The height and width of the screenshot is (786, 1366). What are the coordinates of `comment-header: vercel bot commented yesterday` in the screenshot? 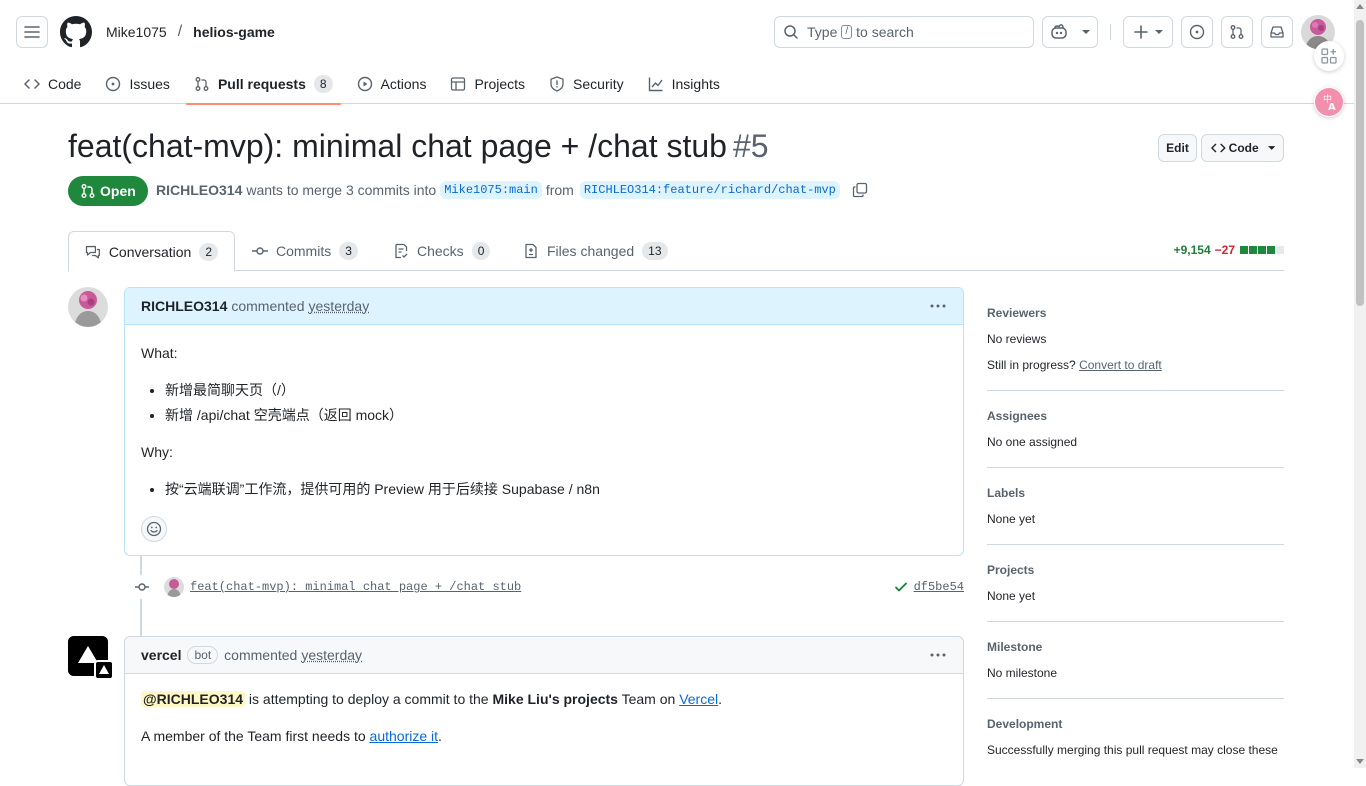 It's located at (544, 655).